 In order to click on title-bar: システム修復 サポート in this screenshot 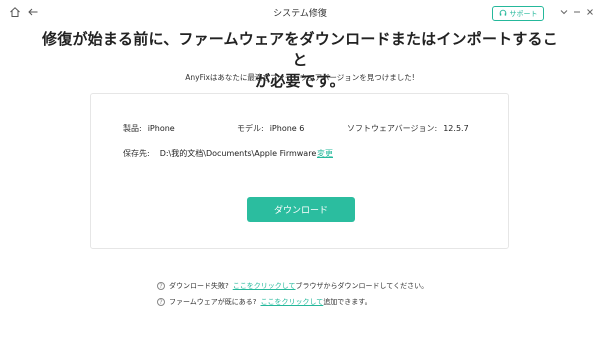, I will do `click(300, 12)`.